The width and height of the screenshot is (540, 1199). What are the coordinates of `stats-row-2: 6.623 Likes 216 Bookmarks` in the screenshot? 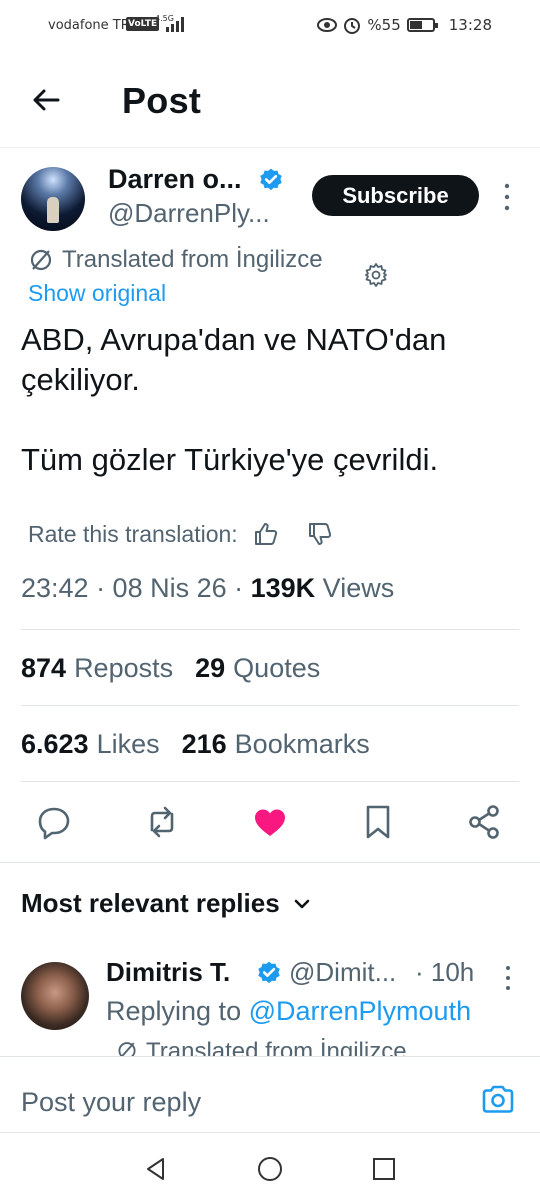 It's located at (195, 744).